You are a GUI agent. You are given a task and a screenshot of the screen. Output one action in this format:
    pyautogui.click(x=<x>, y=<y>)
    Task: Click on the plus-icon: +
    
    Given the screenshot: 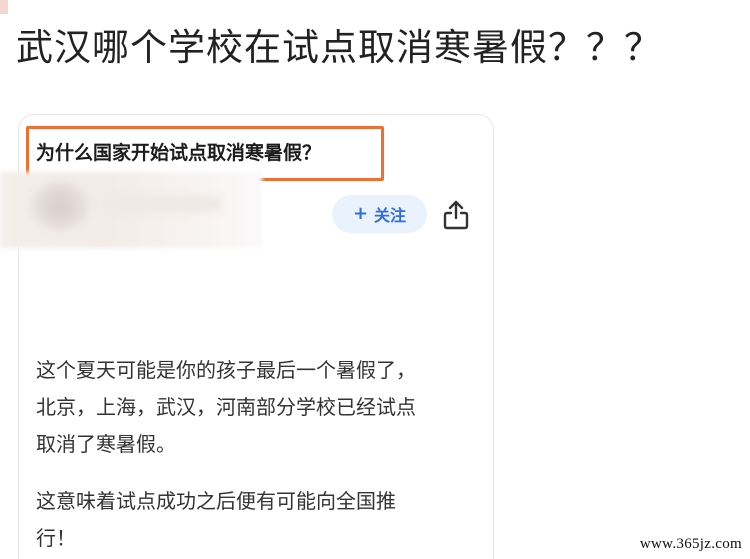 What is the action you would take?
    pyautogui.click(x=360, y=213)
    